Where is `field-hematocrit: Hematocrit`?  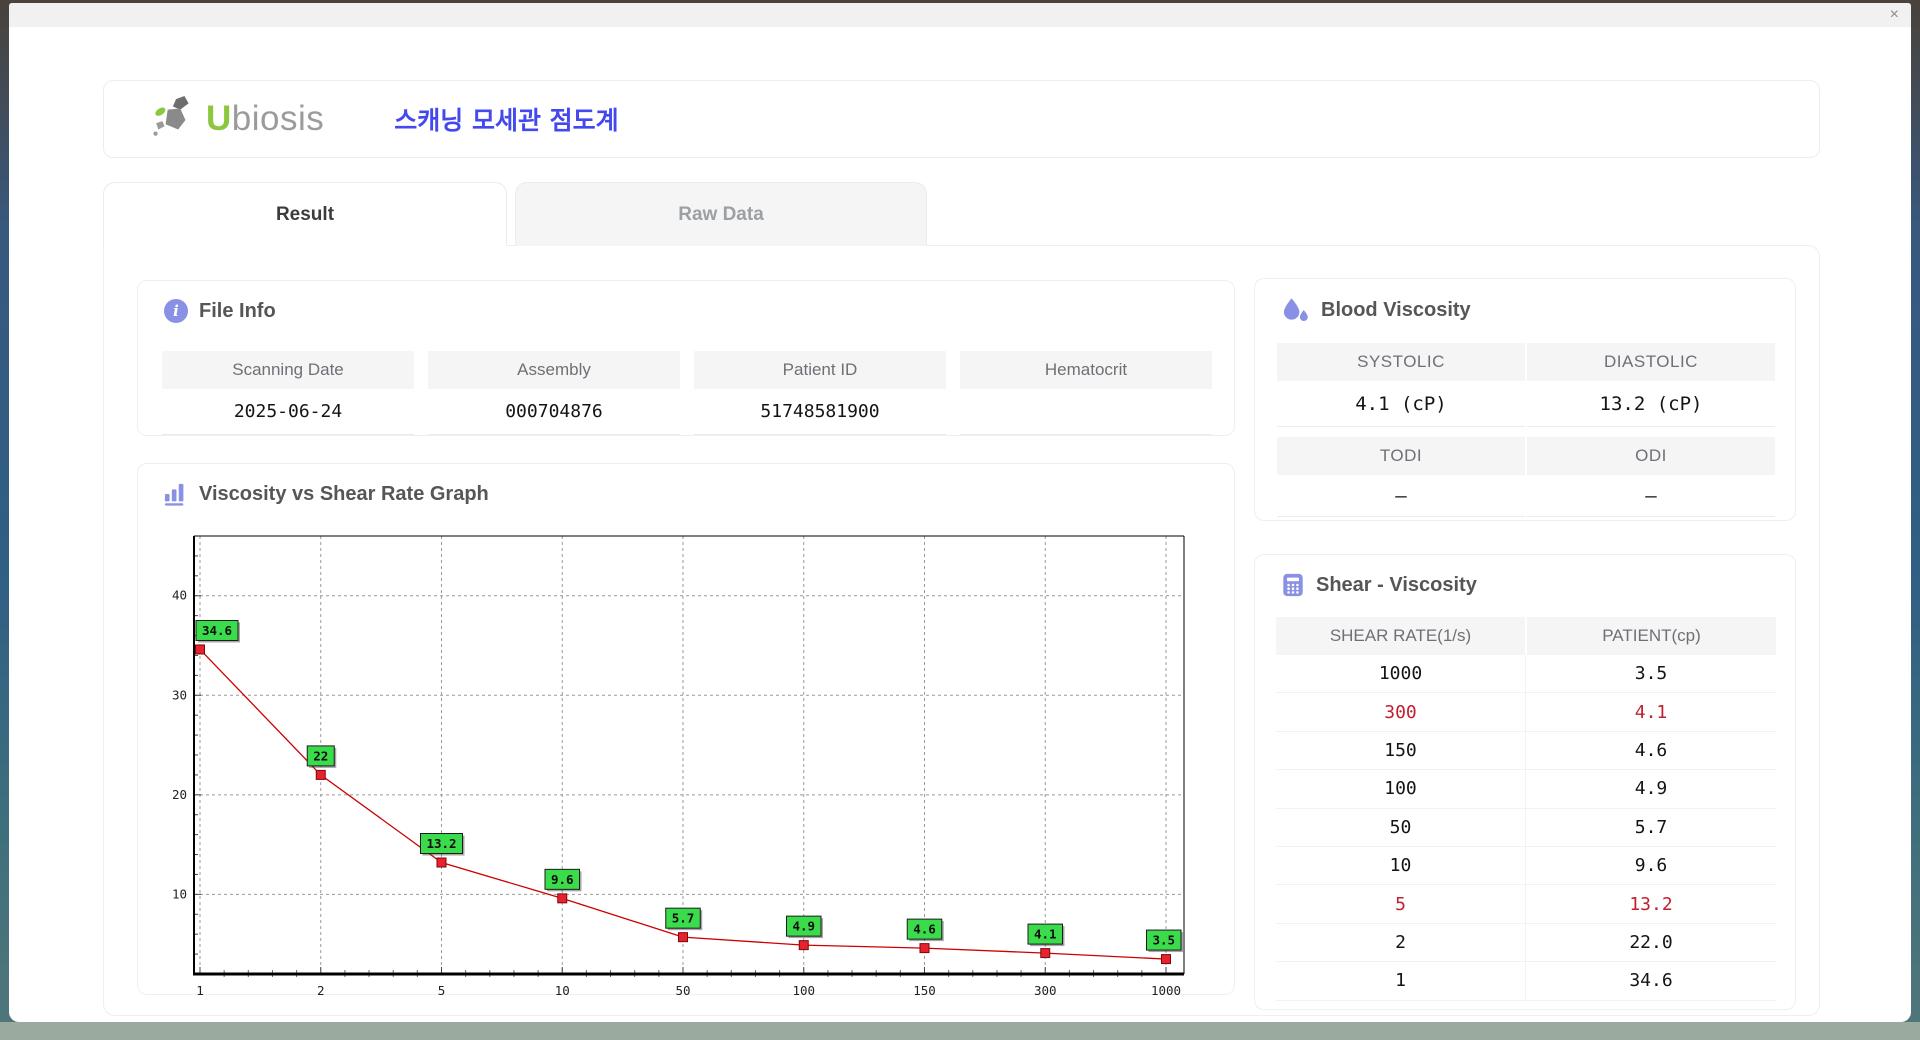 field-hematocrit: Hematocrit is located at coordinates (1086, 393).